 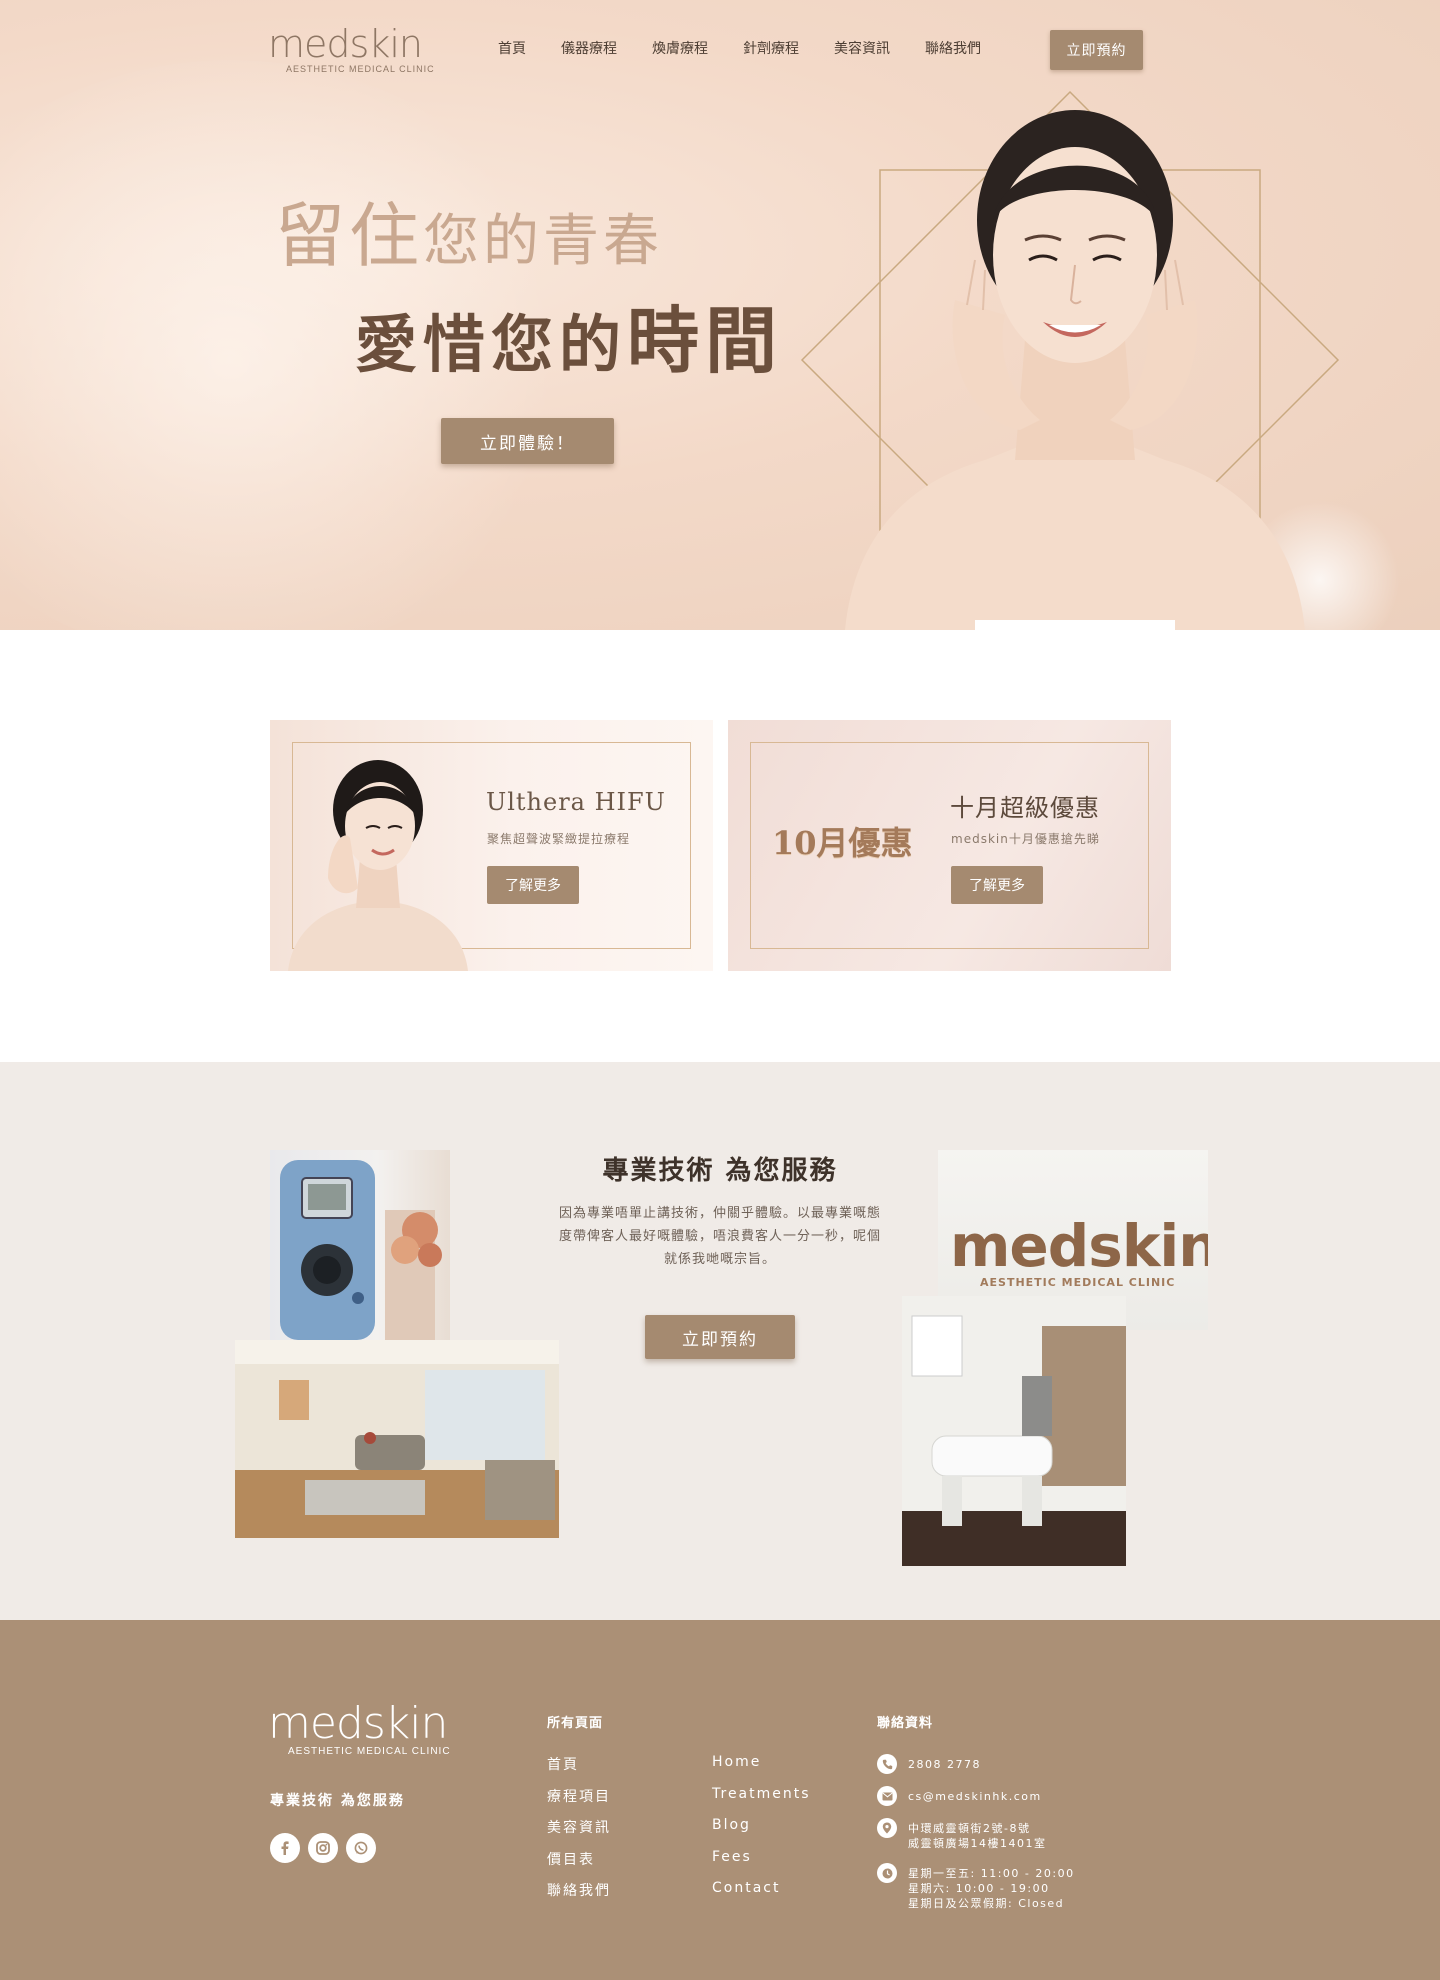 I want to click on hours-sunday: 星期日及公眾假期: Closed, so click(x=986, y=1903).